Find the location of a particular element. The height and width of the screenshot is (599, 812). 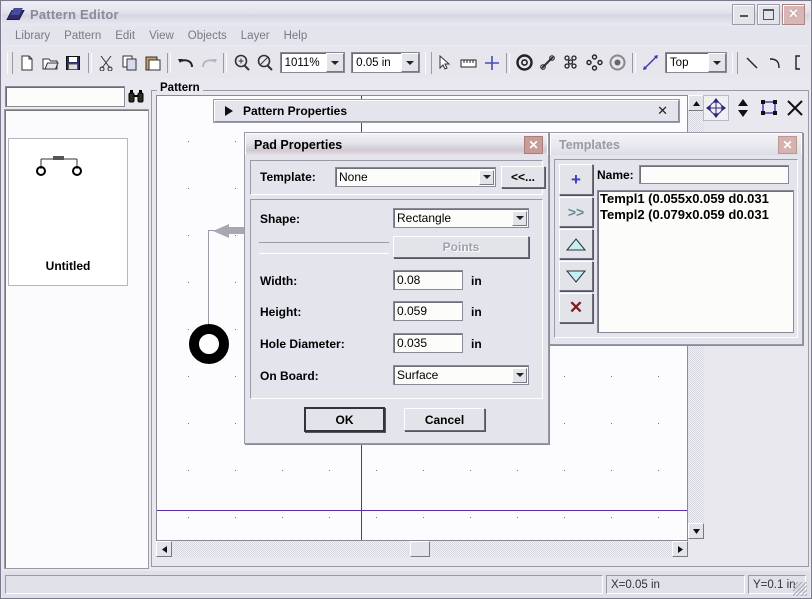

save-disk-icon is located at coordinates (73, 62).